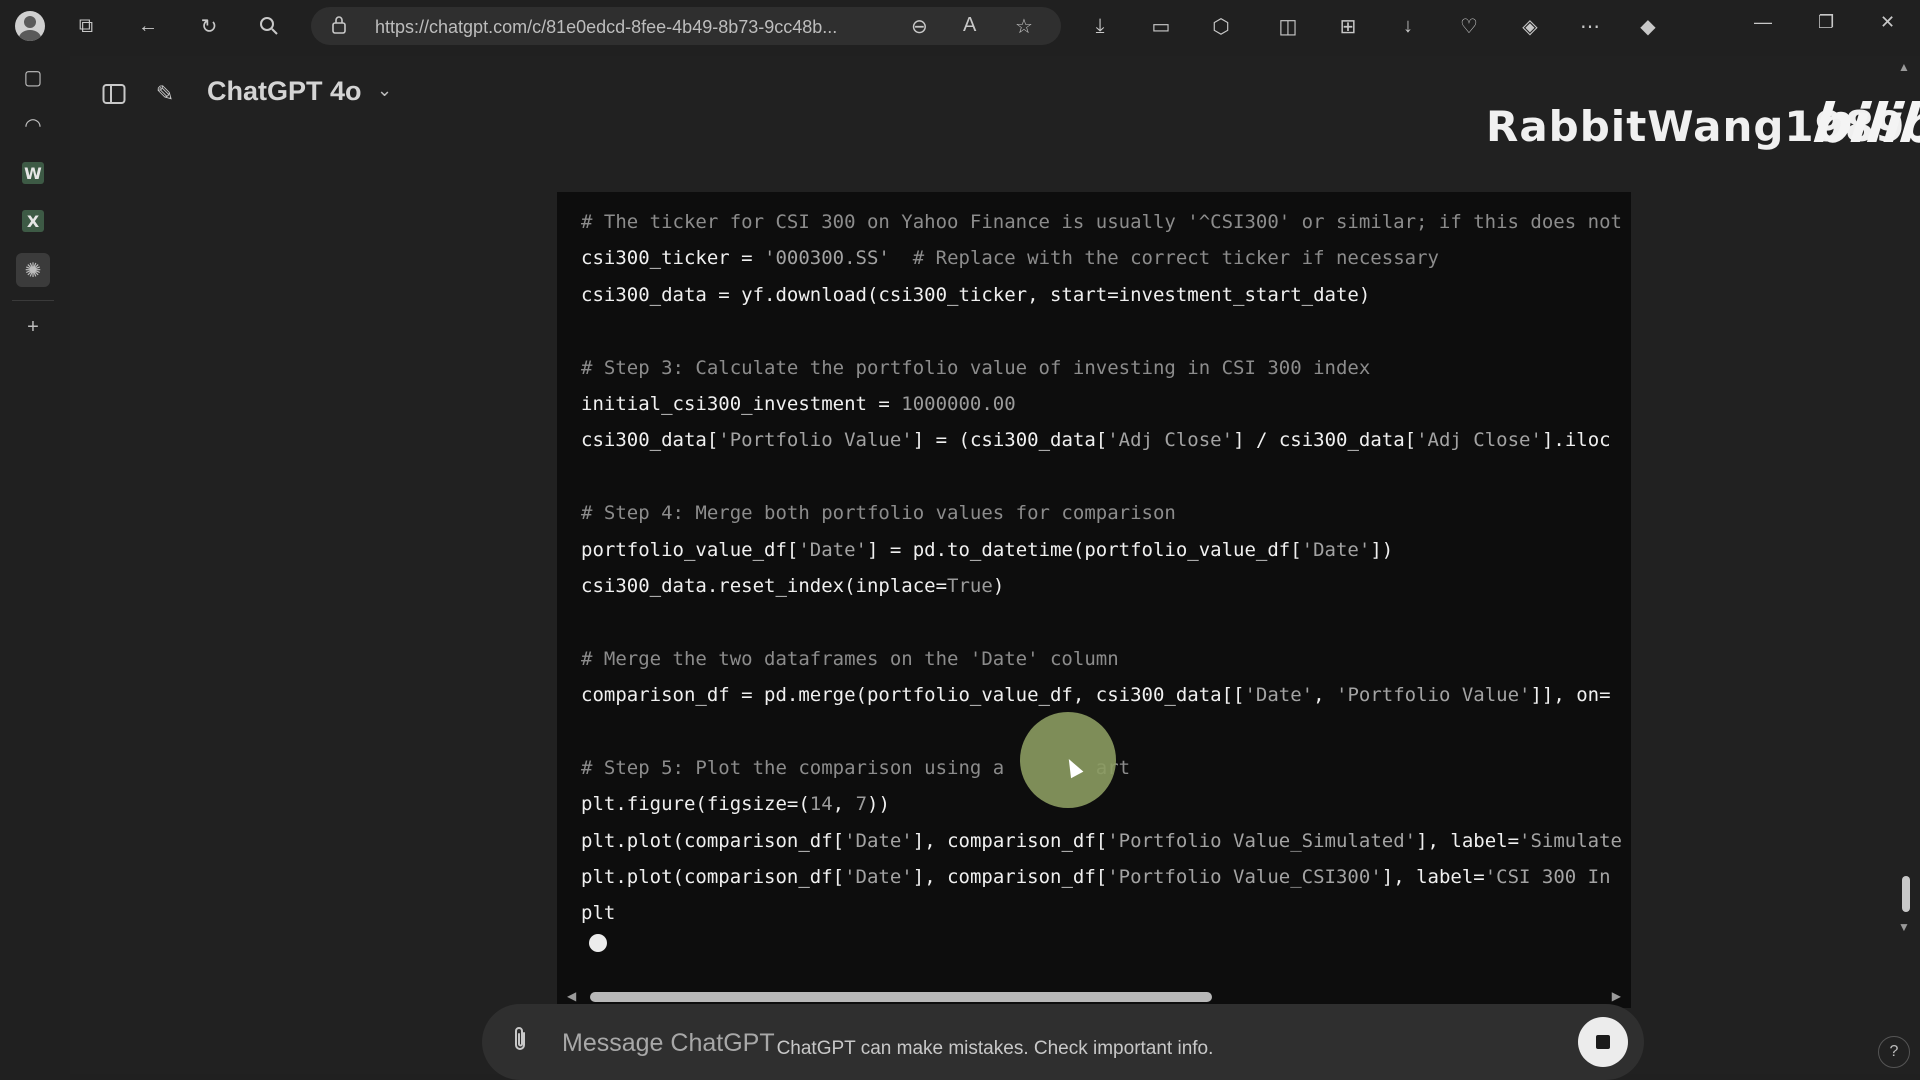  I want to click on code-token: 1000000.00, so click(958, 403).